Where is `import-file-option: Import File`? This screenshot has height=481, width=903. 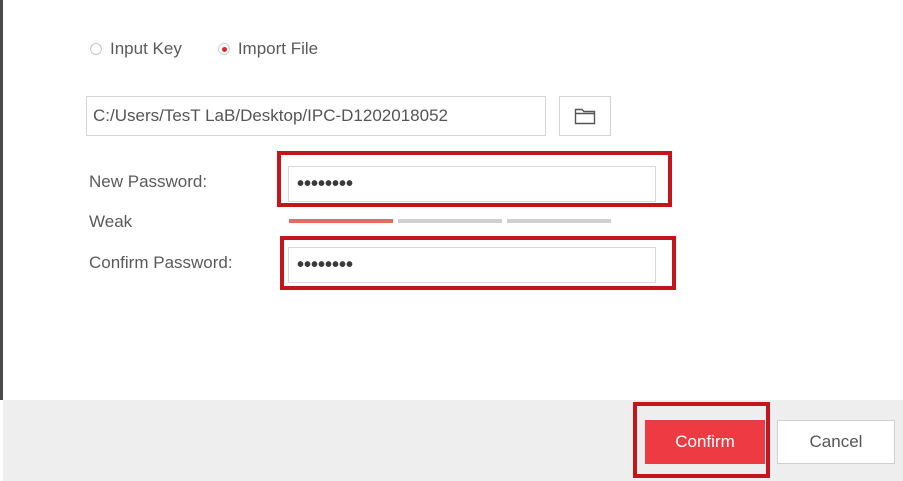 import-file-option: Import File is located at coordinates (268, 49).